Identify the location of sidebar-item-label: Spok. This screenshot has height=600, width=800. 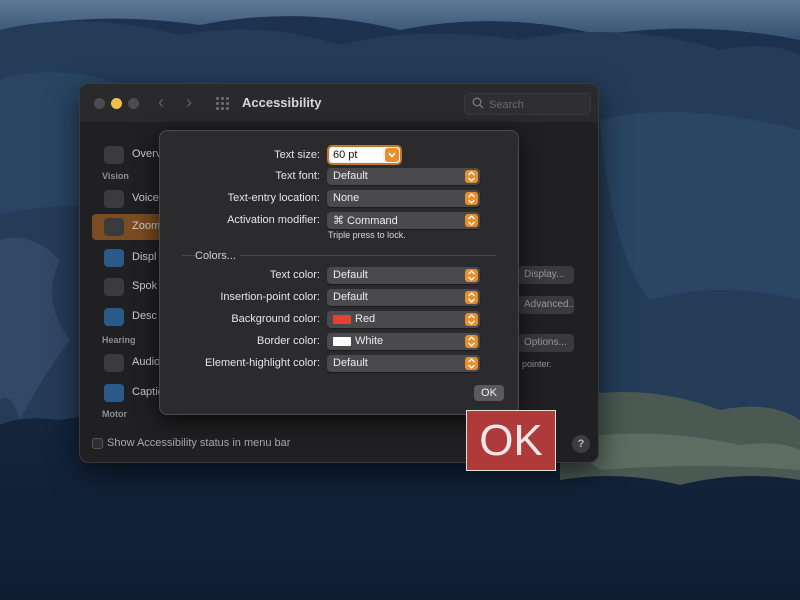
(145, 286).